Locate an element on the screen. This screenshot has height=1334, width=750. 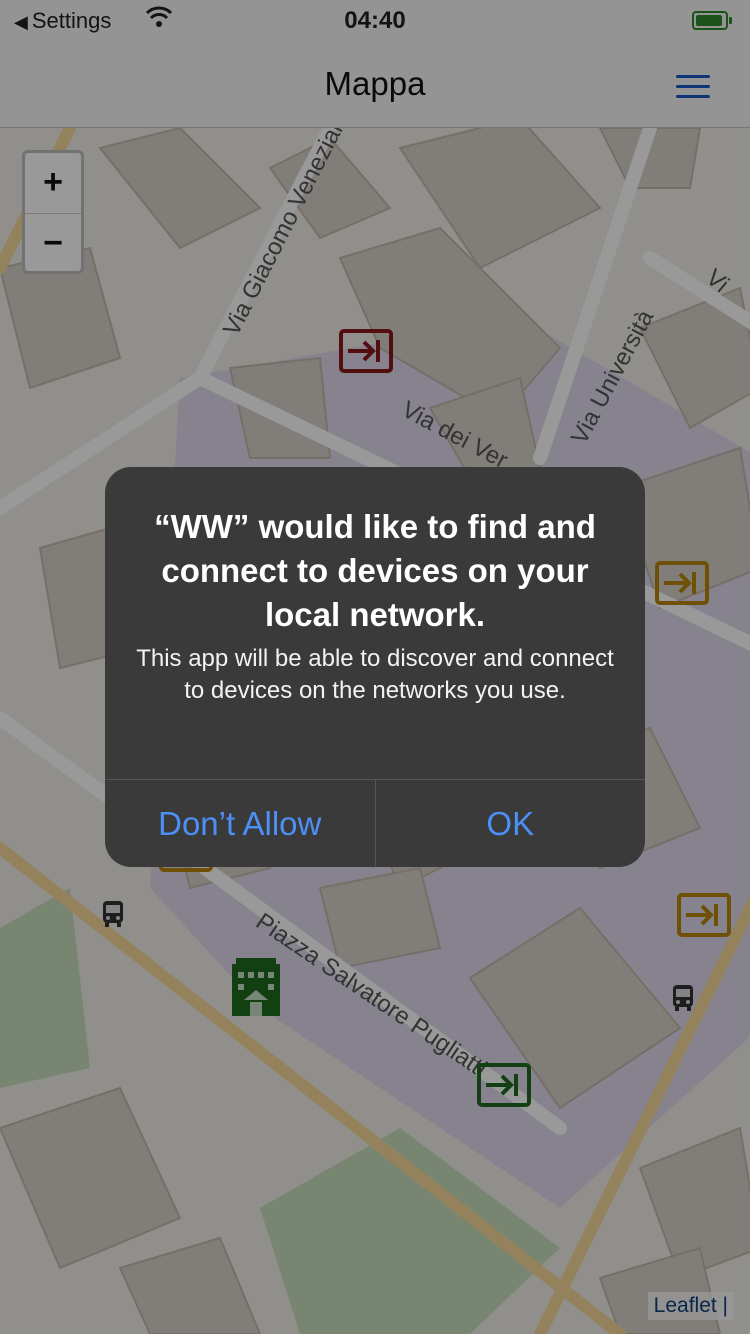
alert-button-row: Don’t Allow OK is located at coordinates (375, 823).